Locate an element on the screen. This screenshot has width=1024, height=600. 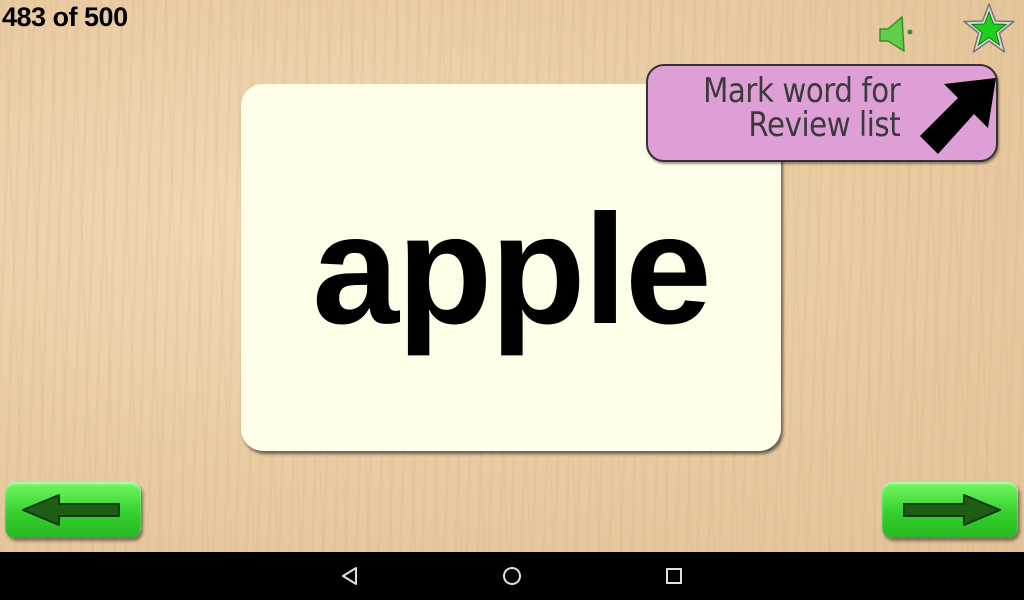
word-text: apple is located at coordinates (511, 270).